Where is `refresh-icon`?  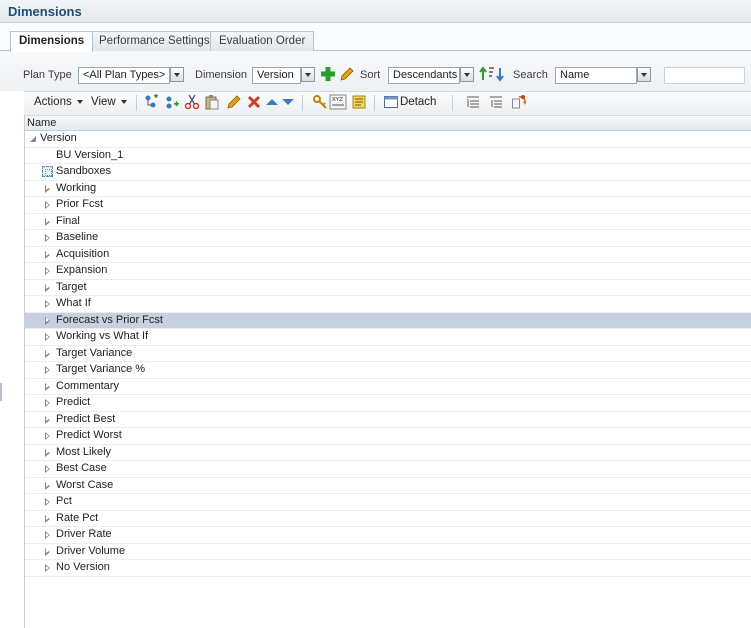
refresh-icon is located at coordinates (519, 102).